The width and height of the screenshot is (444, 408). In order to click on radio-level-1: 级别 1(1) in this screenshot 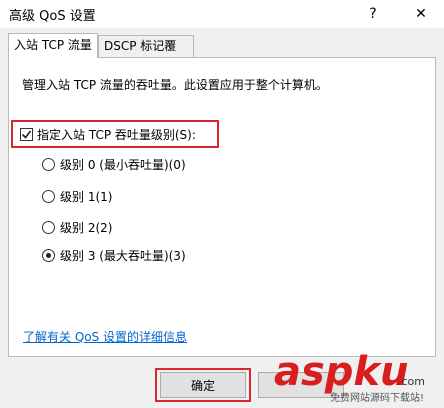, I will do `click(77, 196)`.